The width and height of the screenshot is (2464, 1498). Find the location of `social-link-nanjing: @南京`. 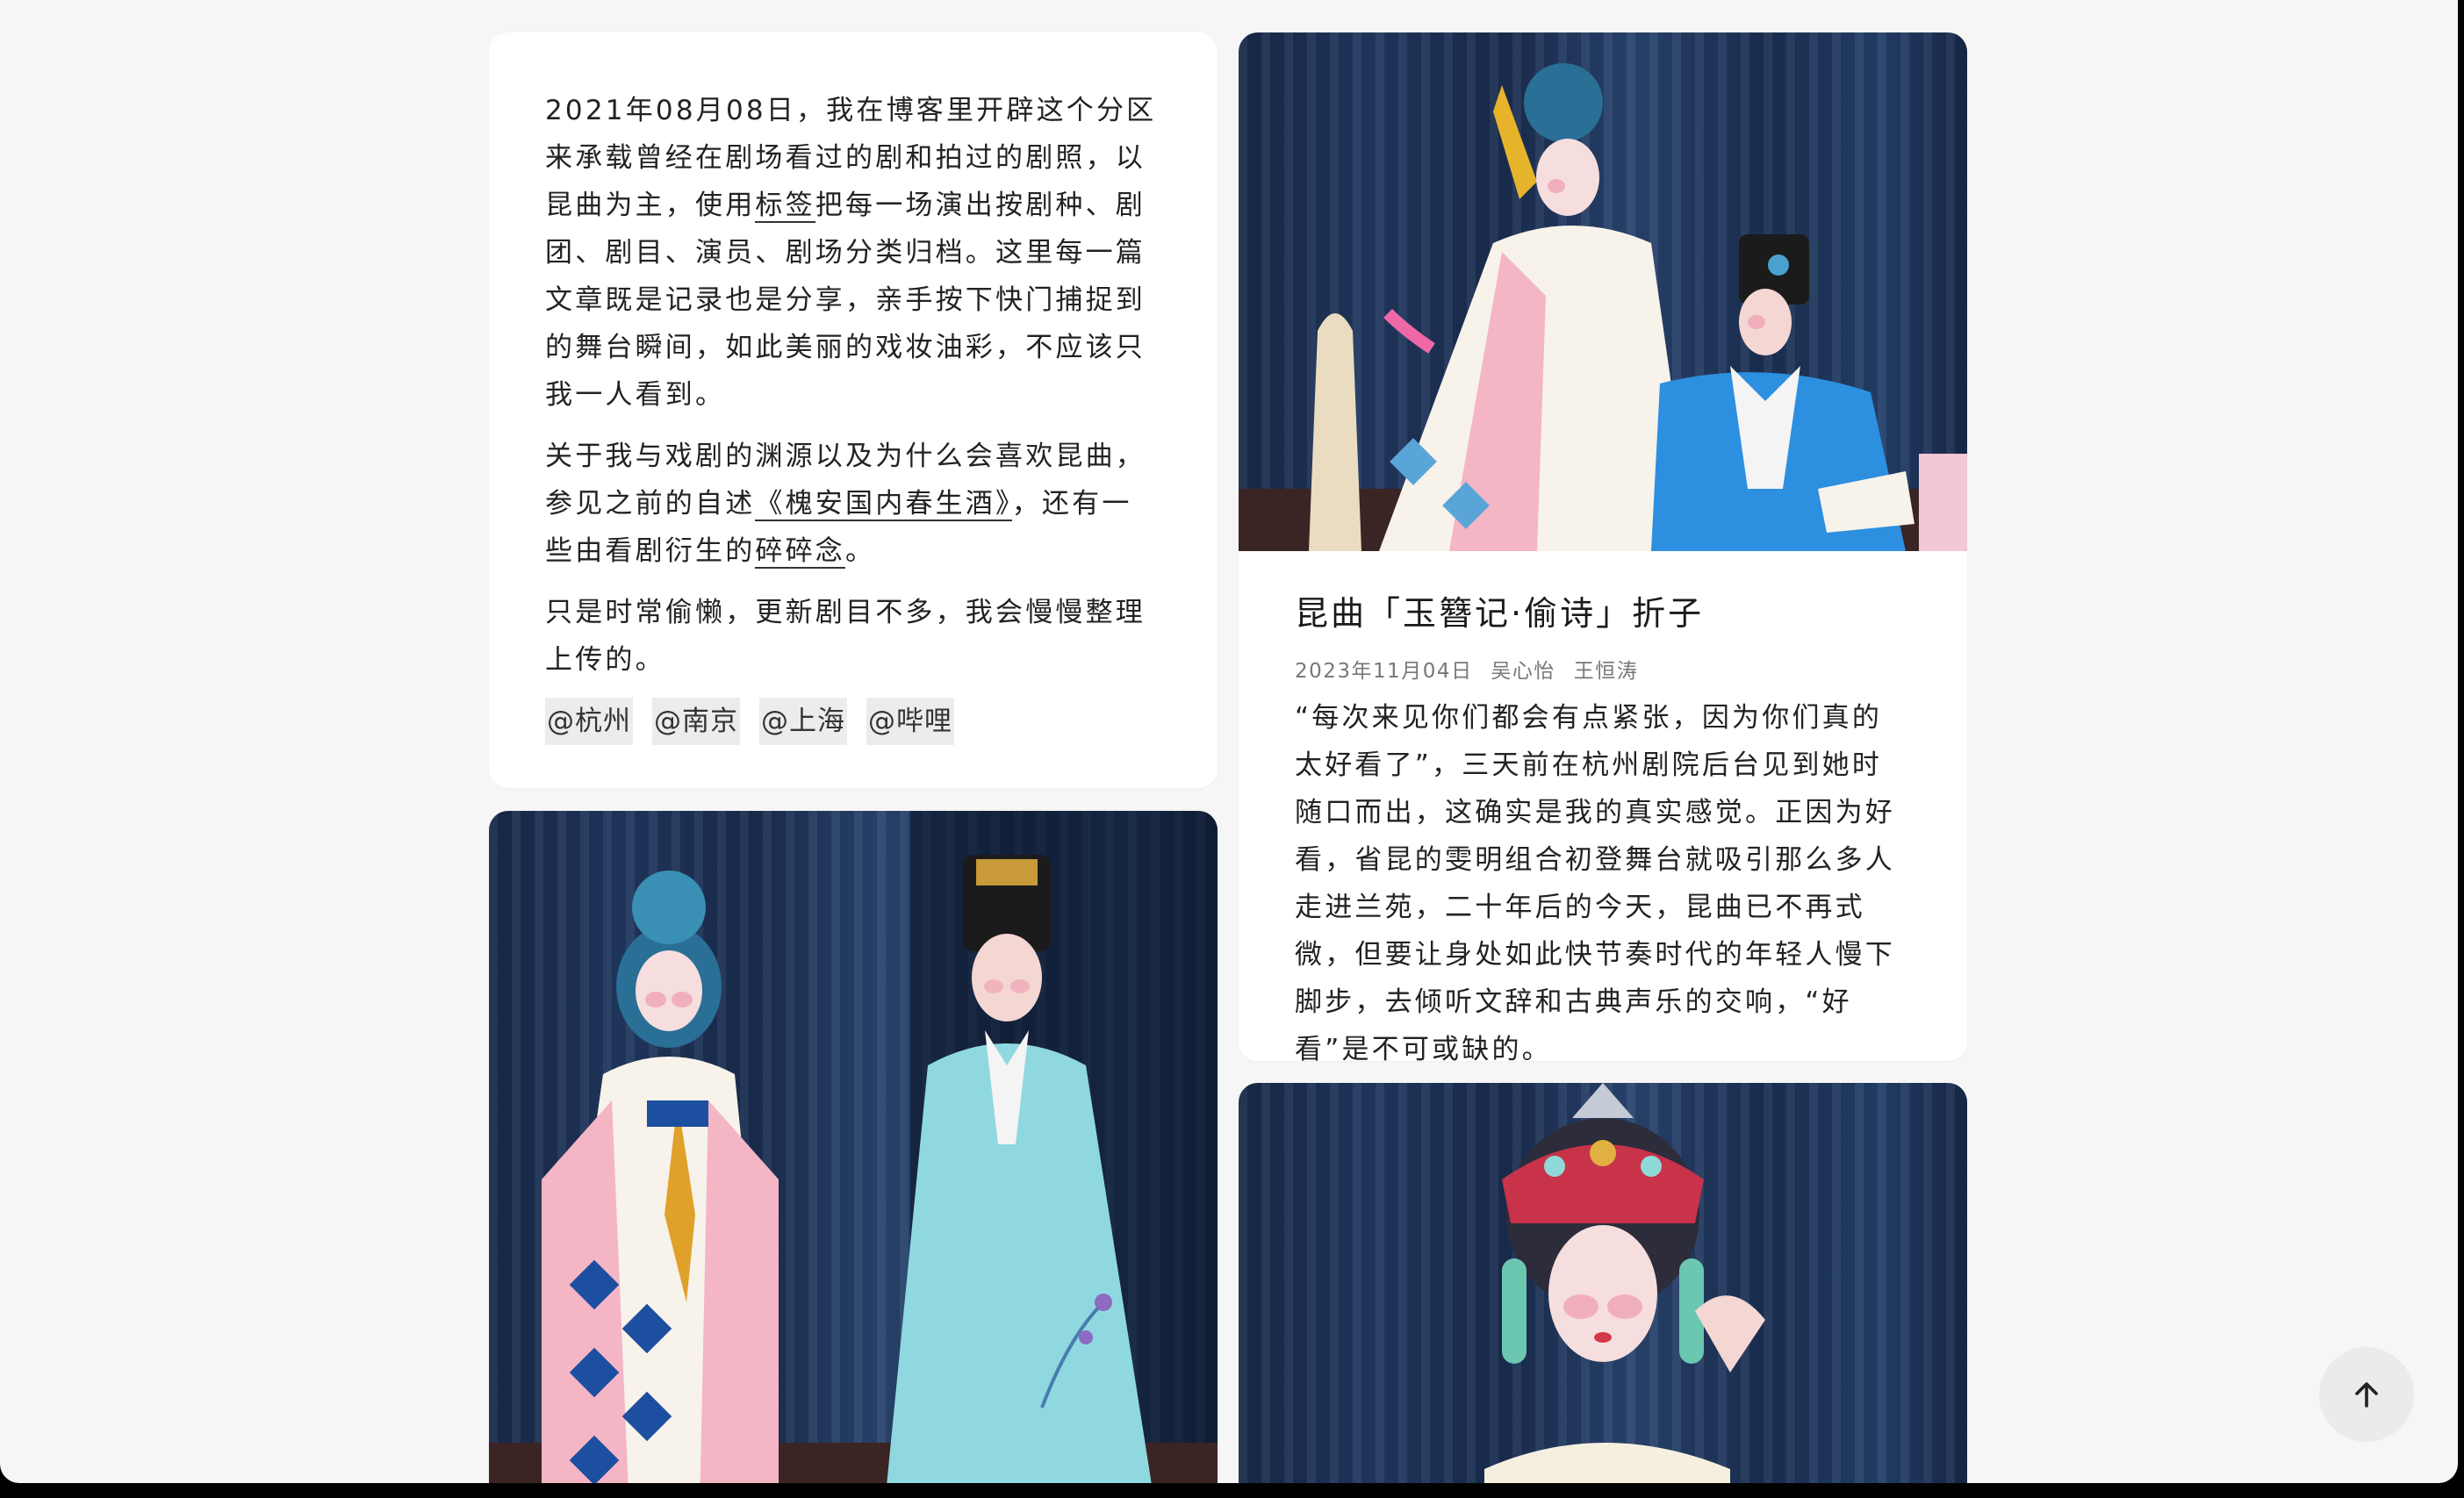

social-link-nanjing: @南京 is located at coordinates (696, 721).